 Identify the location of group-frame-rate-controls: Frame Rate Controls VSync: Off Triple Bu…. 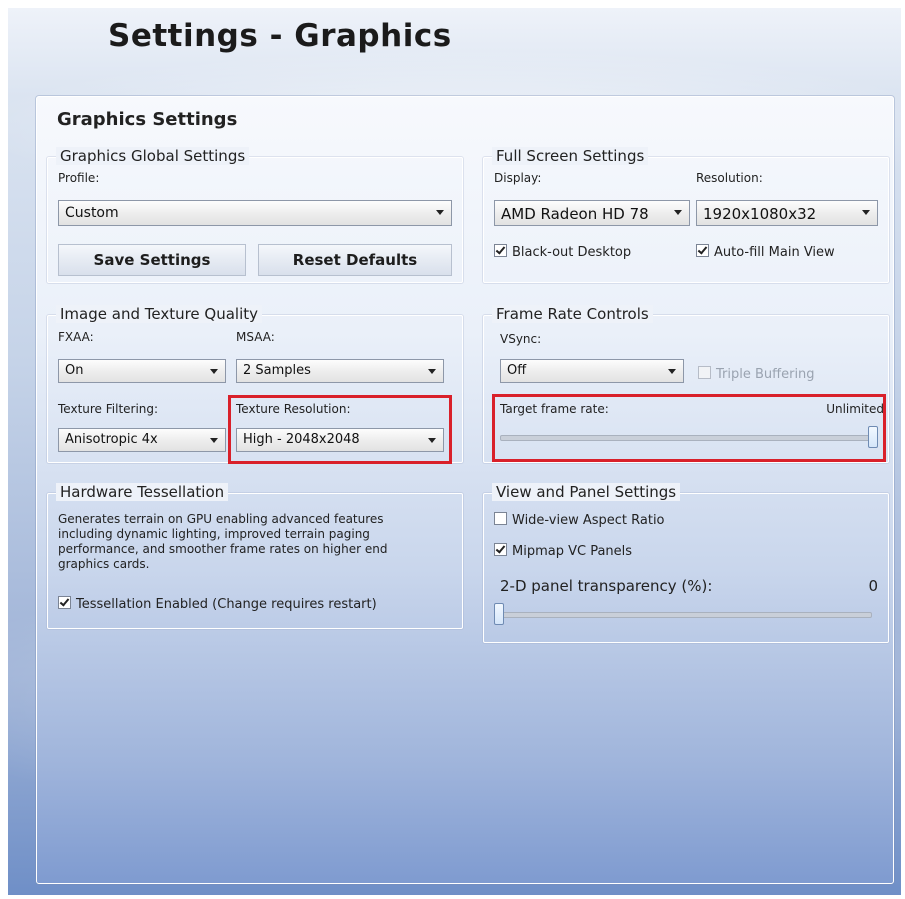
(686, 384).